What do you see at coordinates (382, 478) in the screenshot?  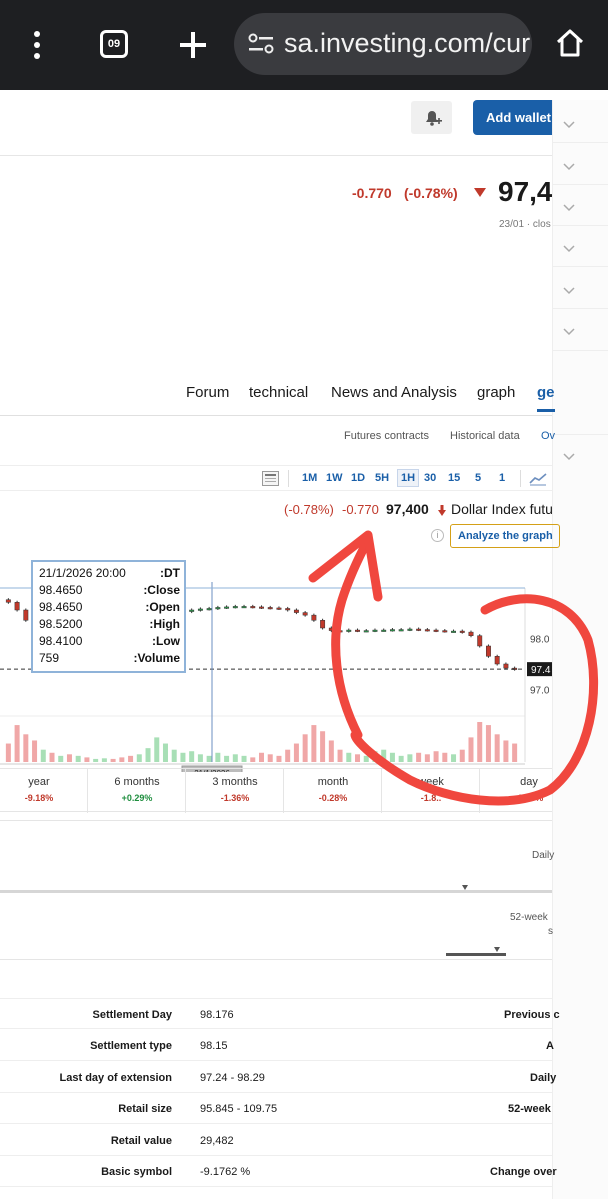 I see `timeframe-5h: 5H` at bounding box center [382, 478].